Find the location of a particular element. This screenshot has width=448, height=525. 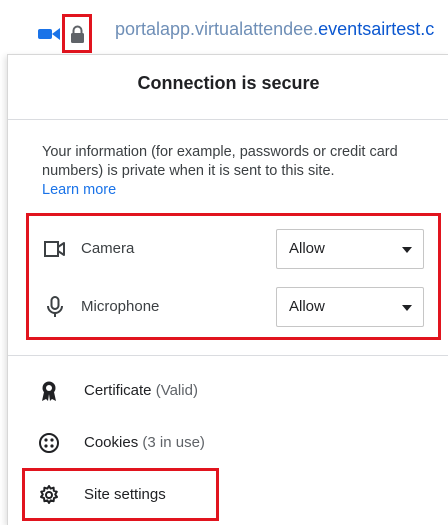

microphone-label: Microphone is located at coordinates (120, 306).